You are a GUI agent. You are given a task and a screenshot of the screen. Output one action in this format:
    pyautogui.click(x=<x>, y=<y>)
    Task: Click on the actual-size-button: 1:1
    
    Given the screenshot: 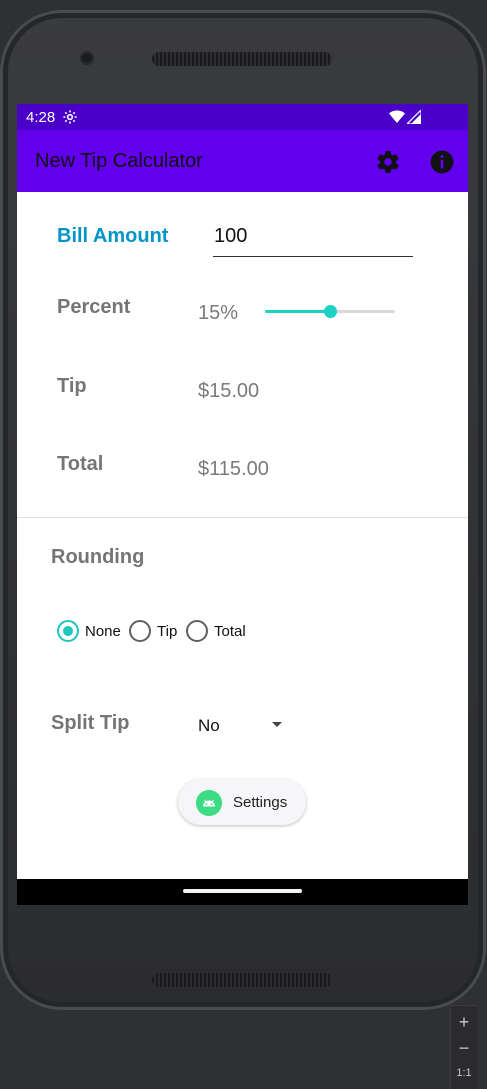 What is the action you would take?
    pyautogui.click(x=464, y=1073)
    